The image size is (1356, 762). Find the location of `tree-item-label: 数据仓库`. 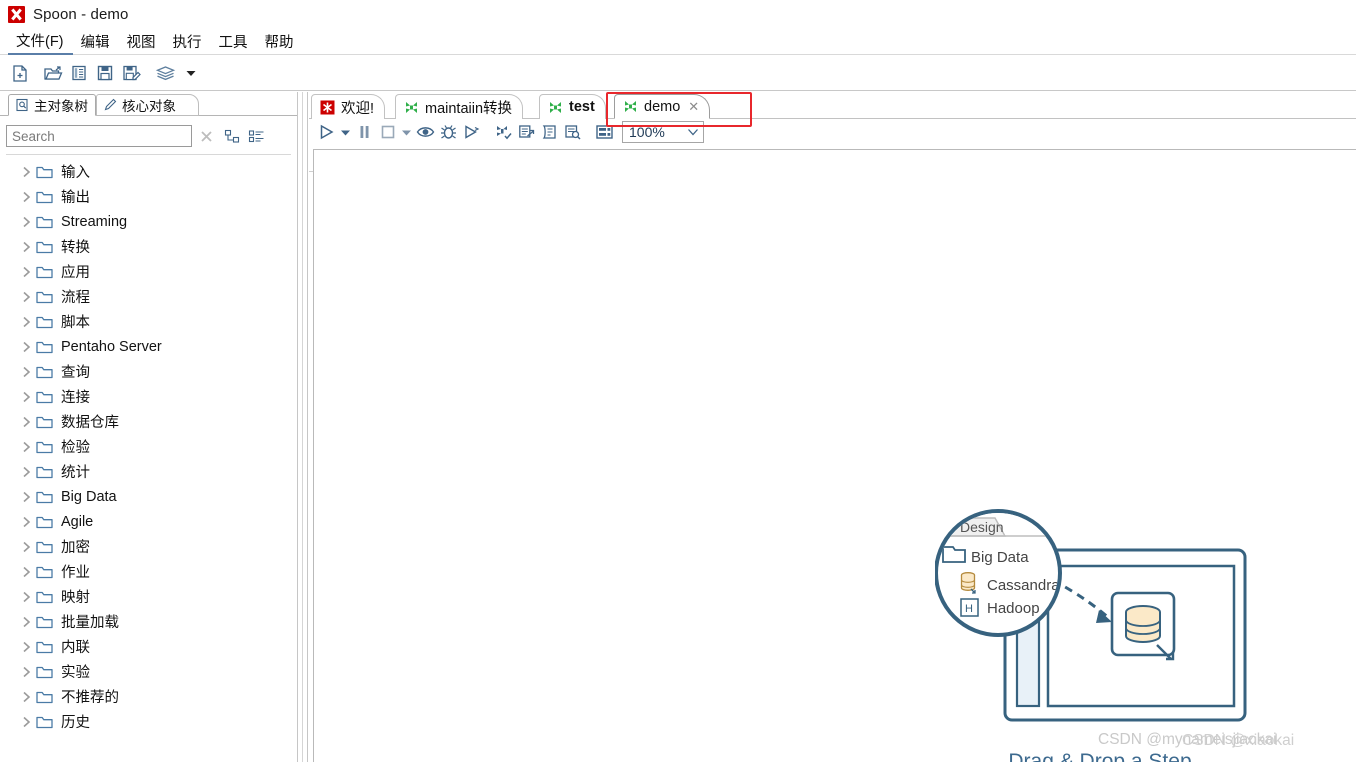

tree-item-label: 数据仓库 is located at coordinates (90, 423).